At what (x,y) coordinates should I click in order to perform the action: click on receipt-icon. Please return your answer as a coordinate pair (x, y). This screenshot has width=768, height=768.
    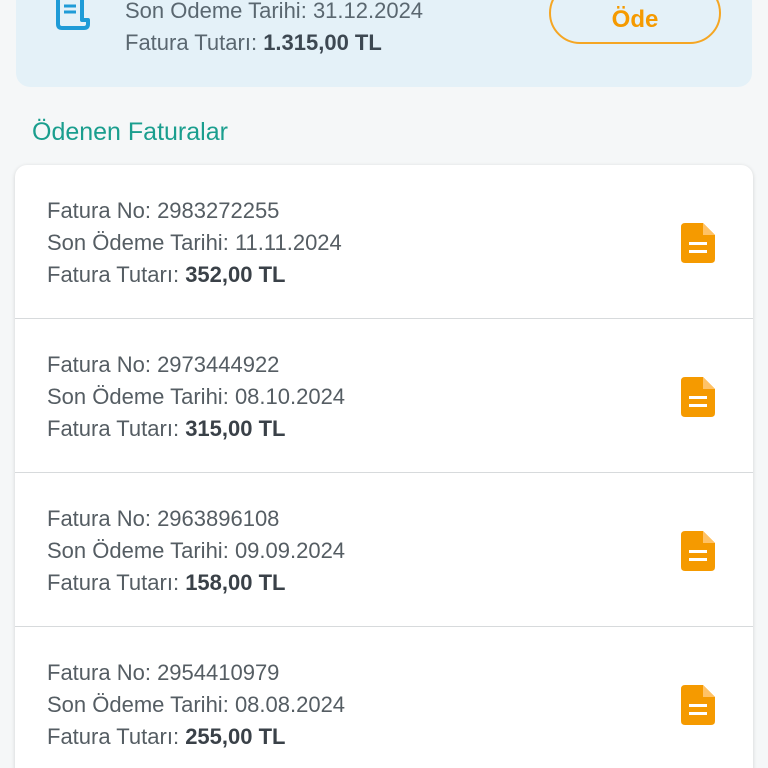
    Looking at the image, I should click on (73, 15).